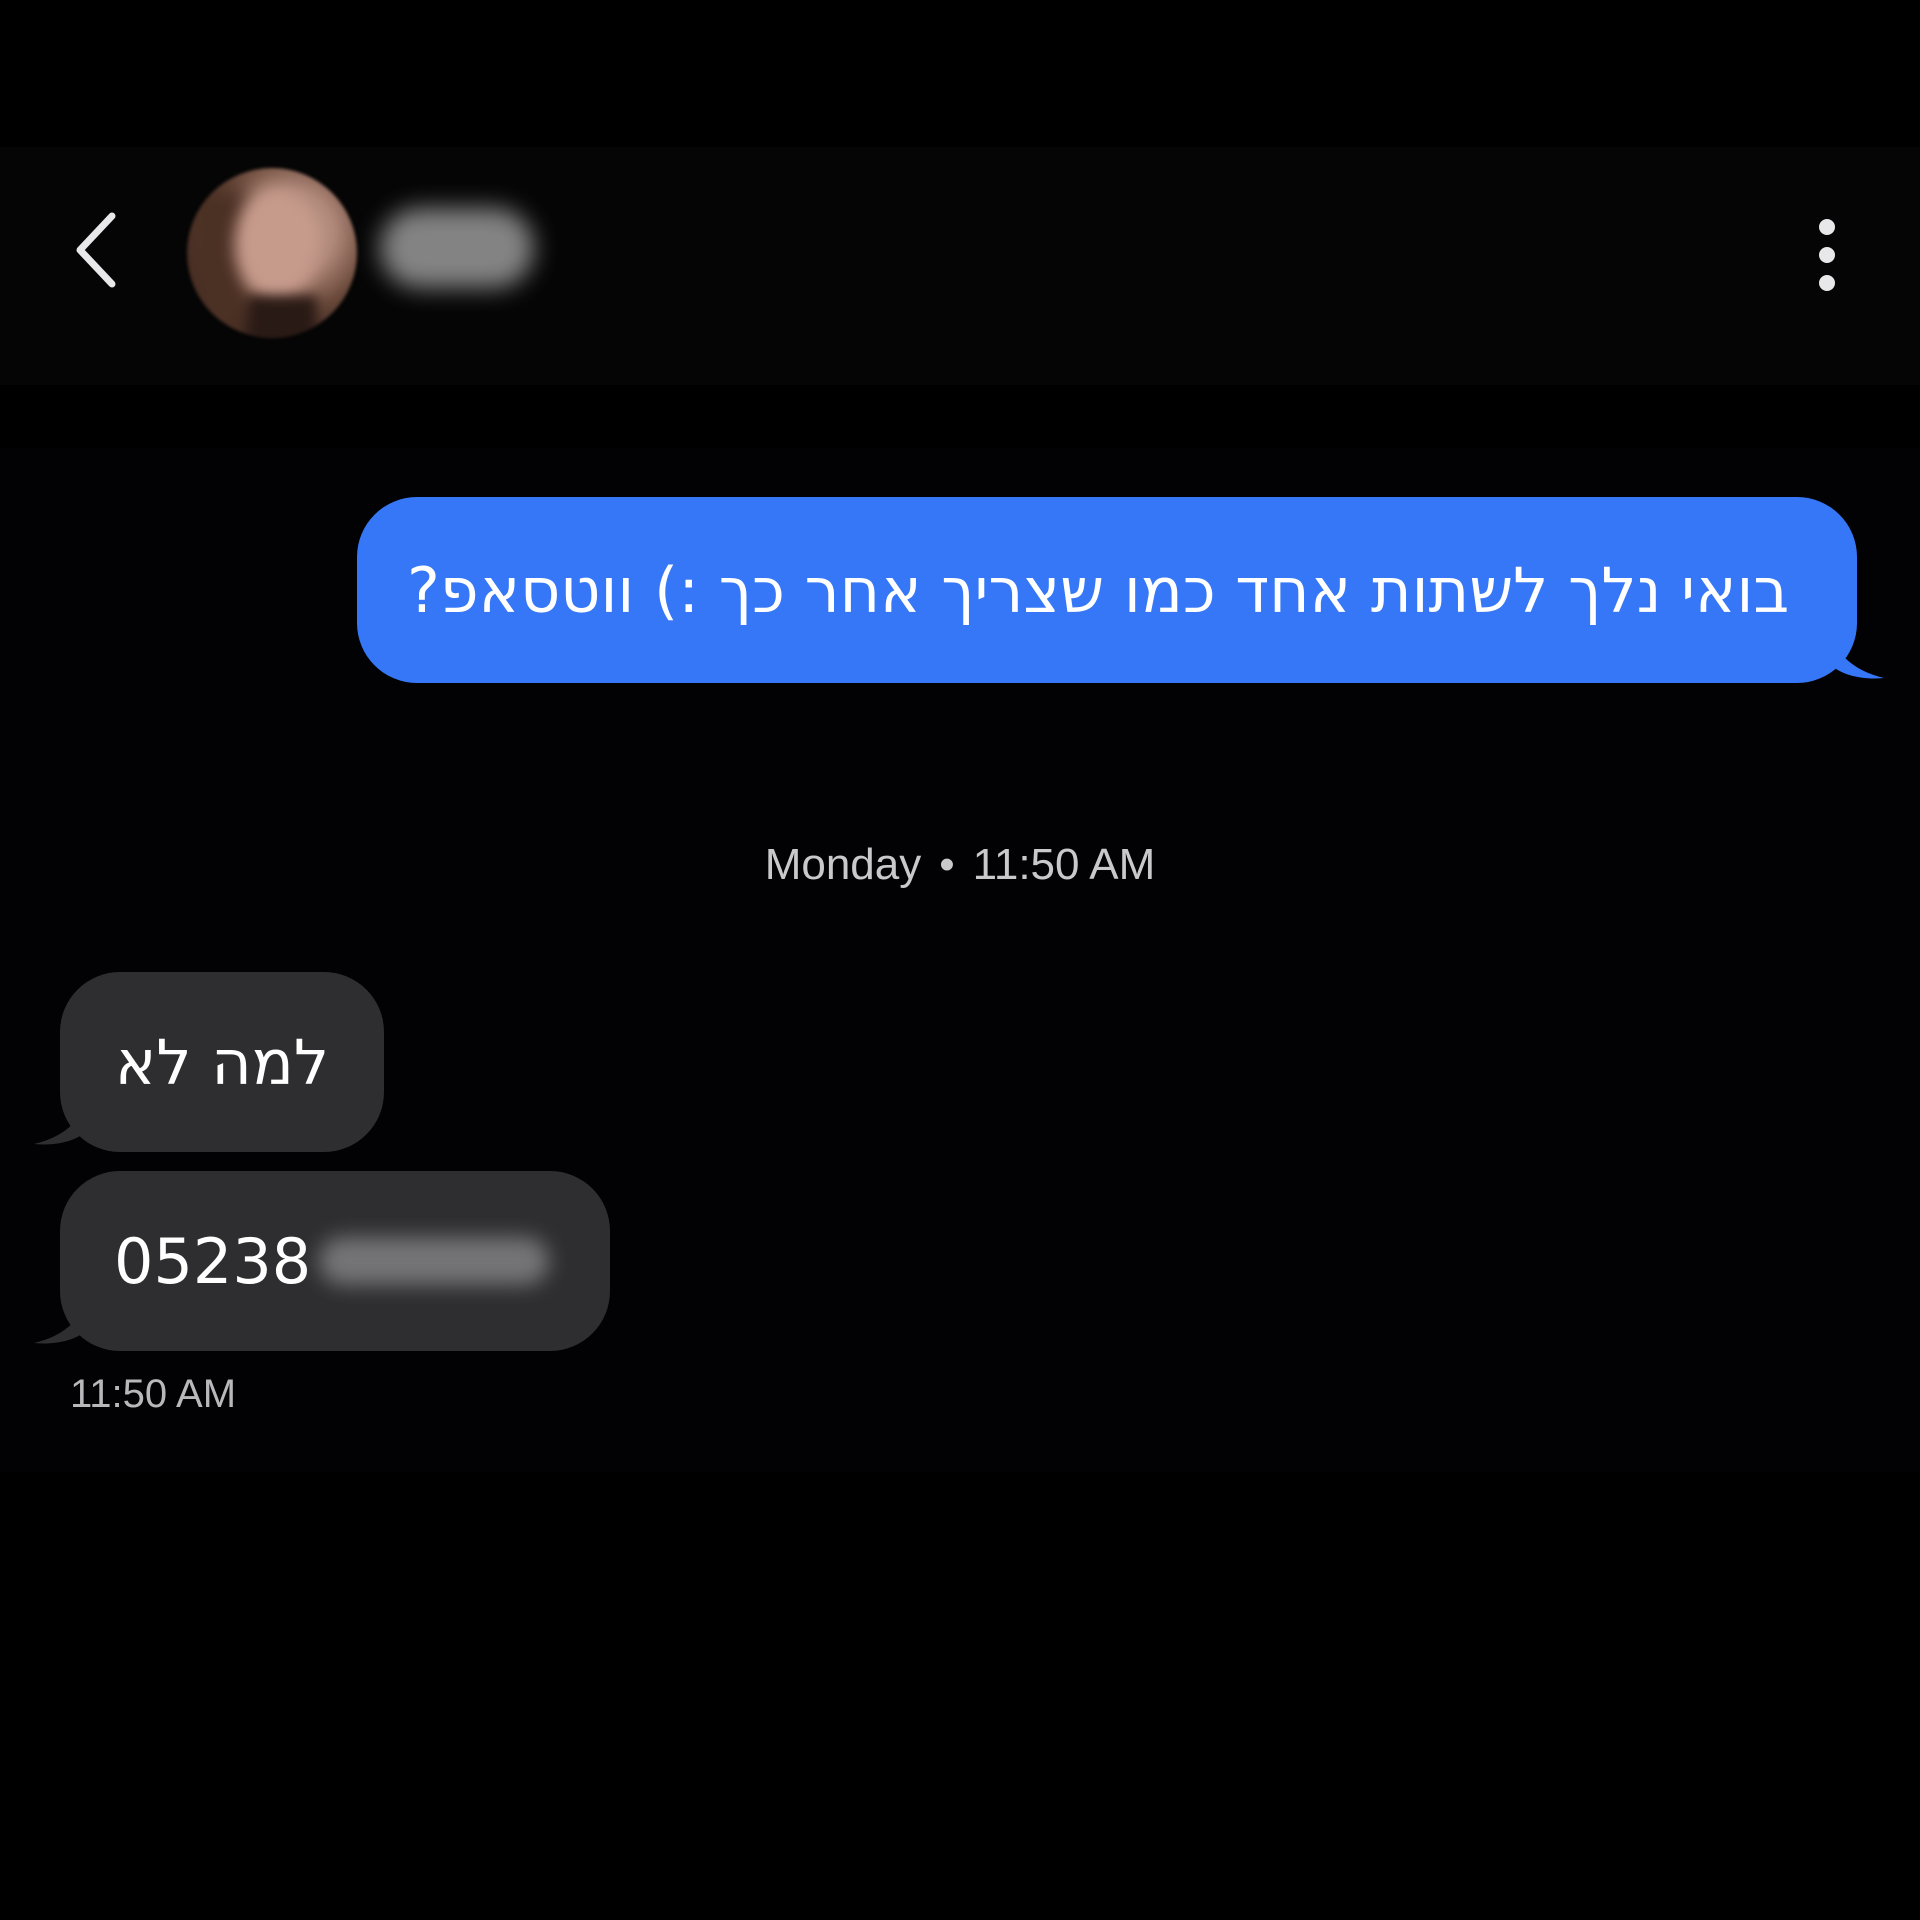 Image resolution: width=1920 pixels, height=1920 pixels. I want to click on incoming-message-bubble: 05238, so click(335, 1261).